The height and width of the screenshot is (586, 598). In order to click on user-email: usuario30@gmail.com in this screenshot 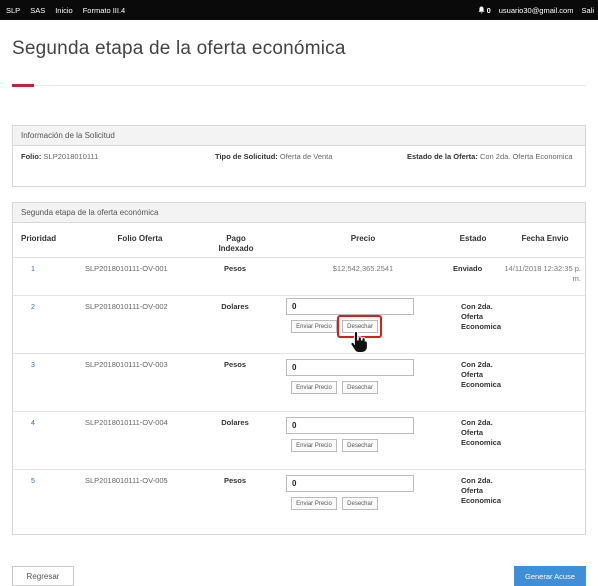, I will do `click(536, 10)`.